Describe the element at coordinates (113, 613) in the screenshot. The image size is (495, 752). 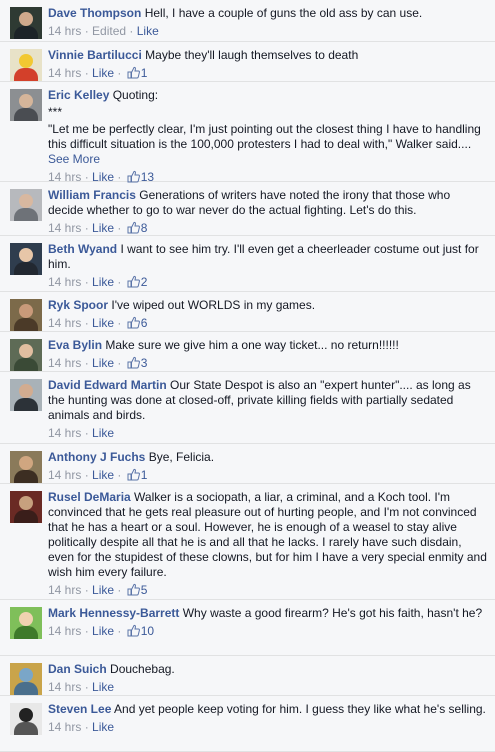
I see `author-name-link: Mark Hennessy-Barrett` at that location.